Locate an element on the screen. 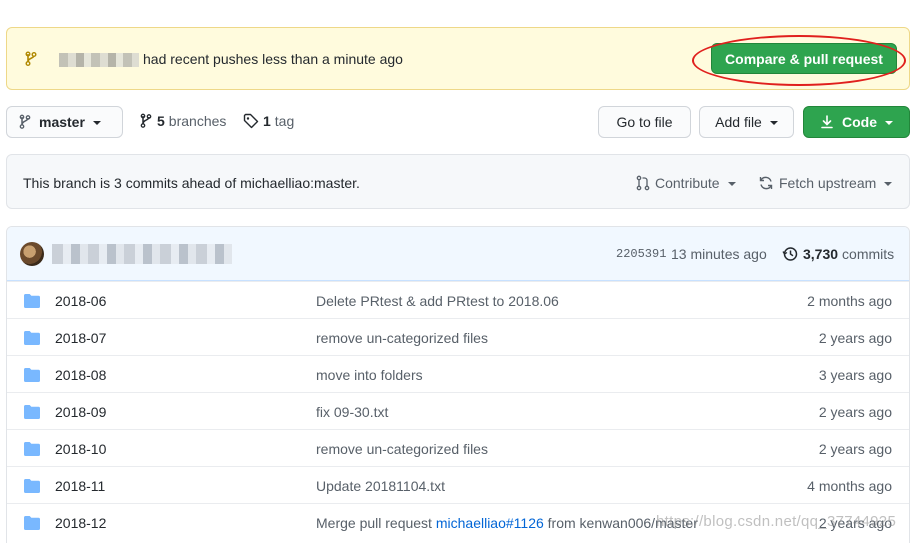 Image resolution: width=912 pixels, height=543 pixels. commit-message-link: fix 09-30.txt is located at coordinates (352, 412).